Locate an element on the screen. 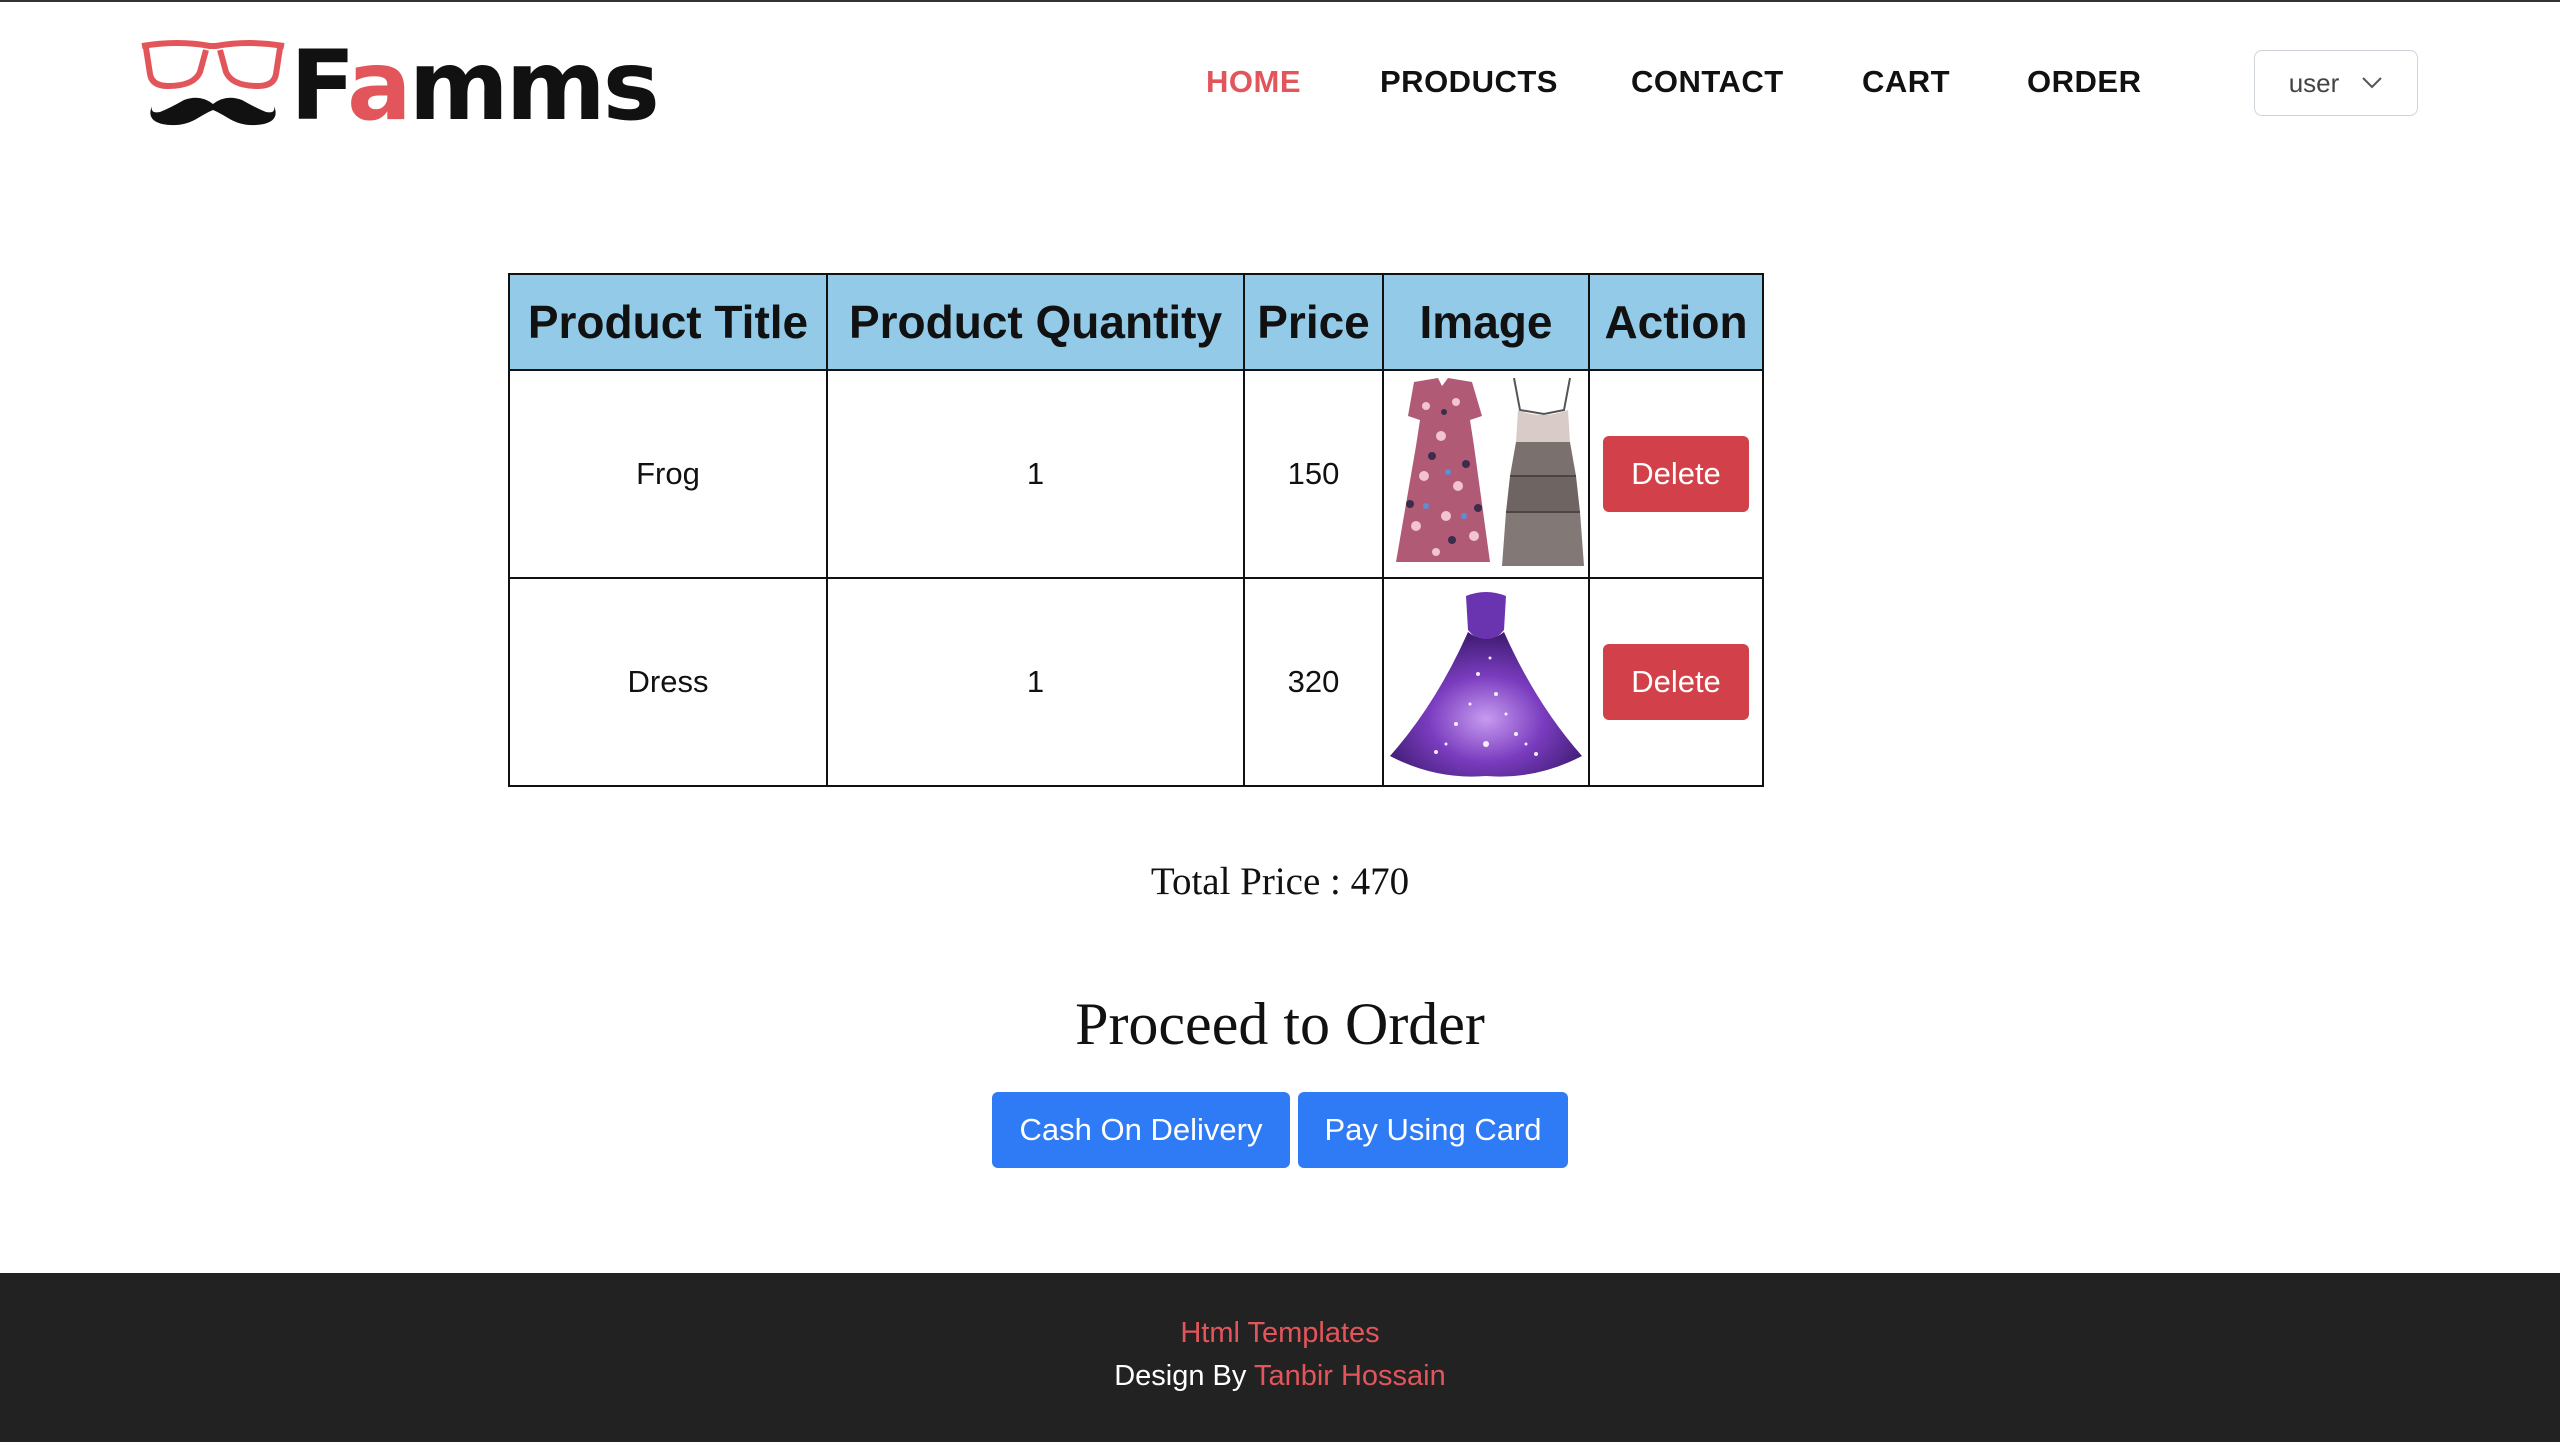 The image size is (2560, 1442). nav-home: HOME is located at coordinates (1253, 82).